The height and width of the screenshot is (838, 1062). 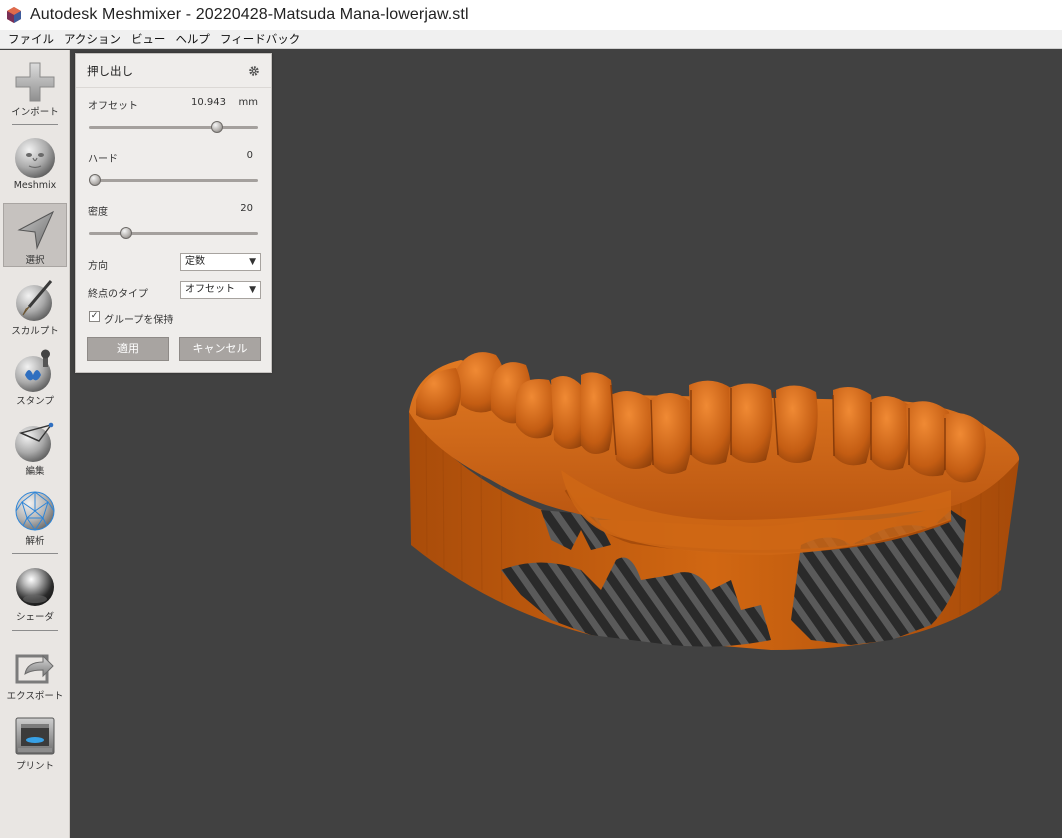 I want to click on density-slider, so click(x=173, y=233).